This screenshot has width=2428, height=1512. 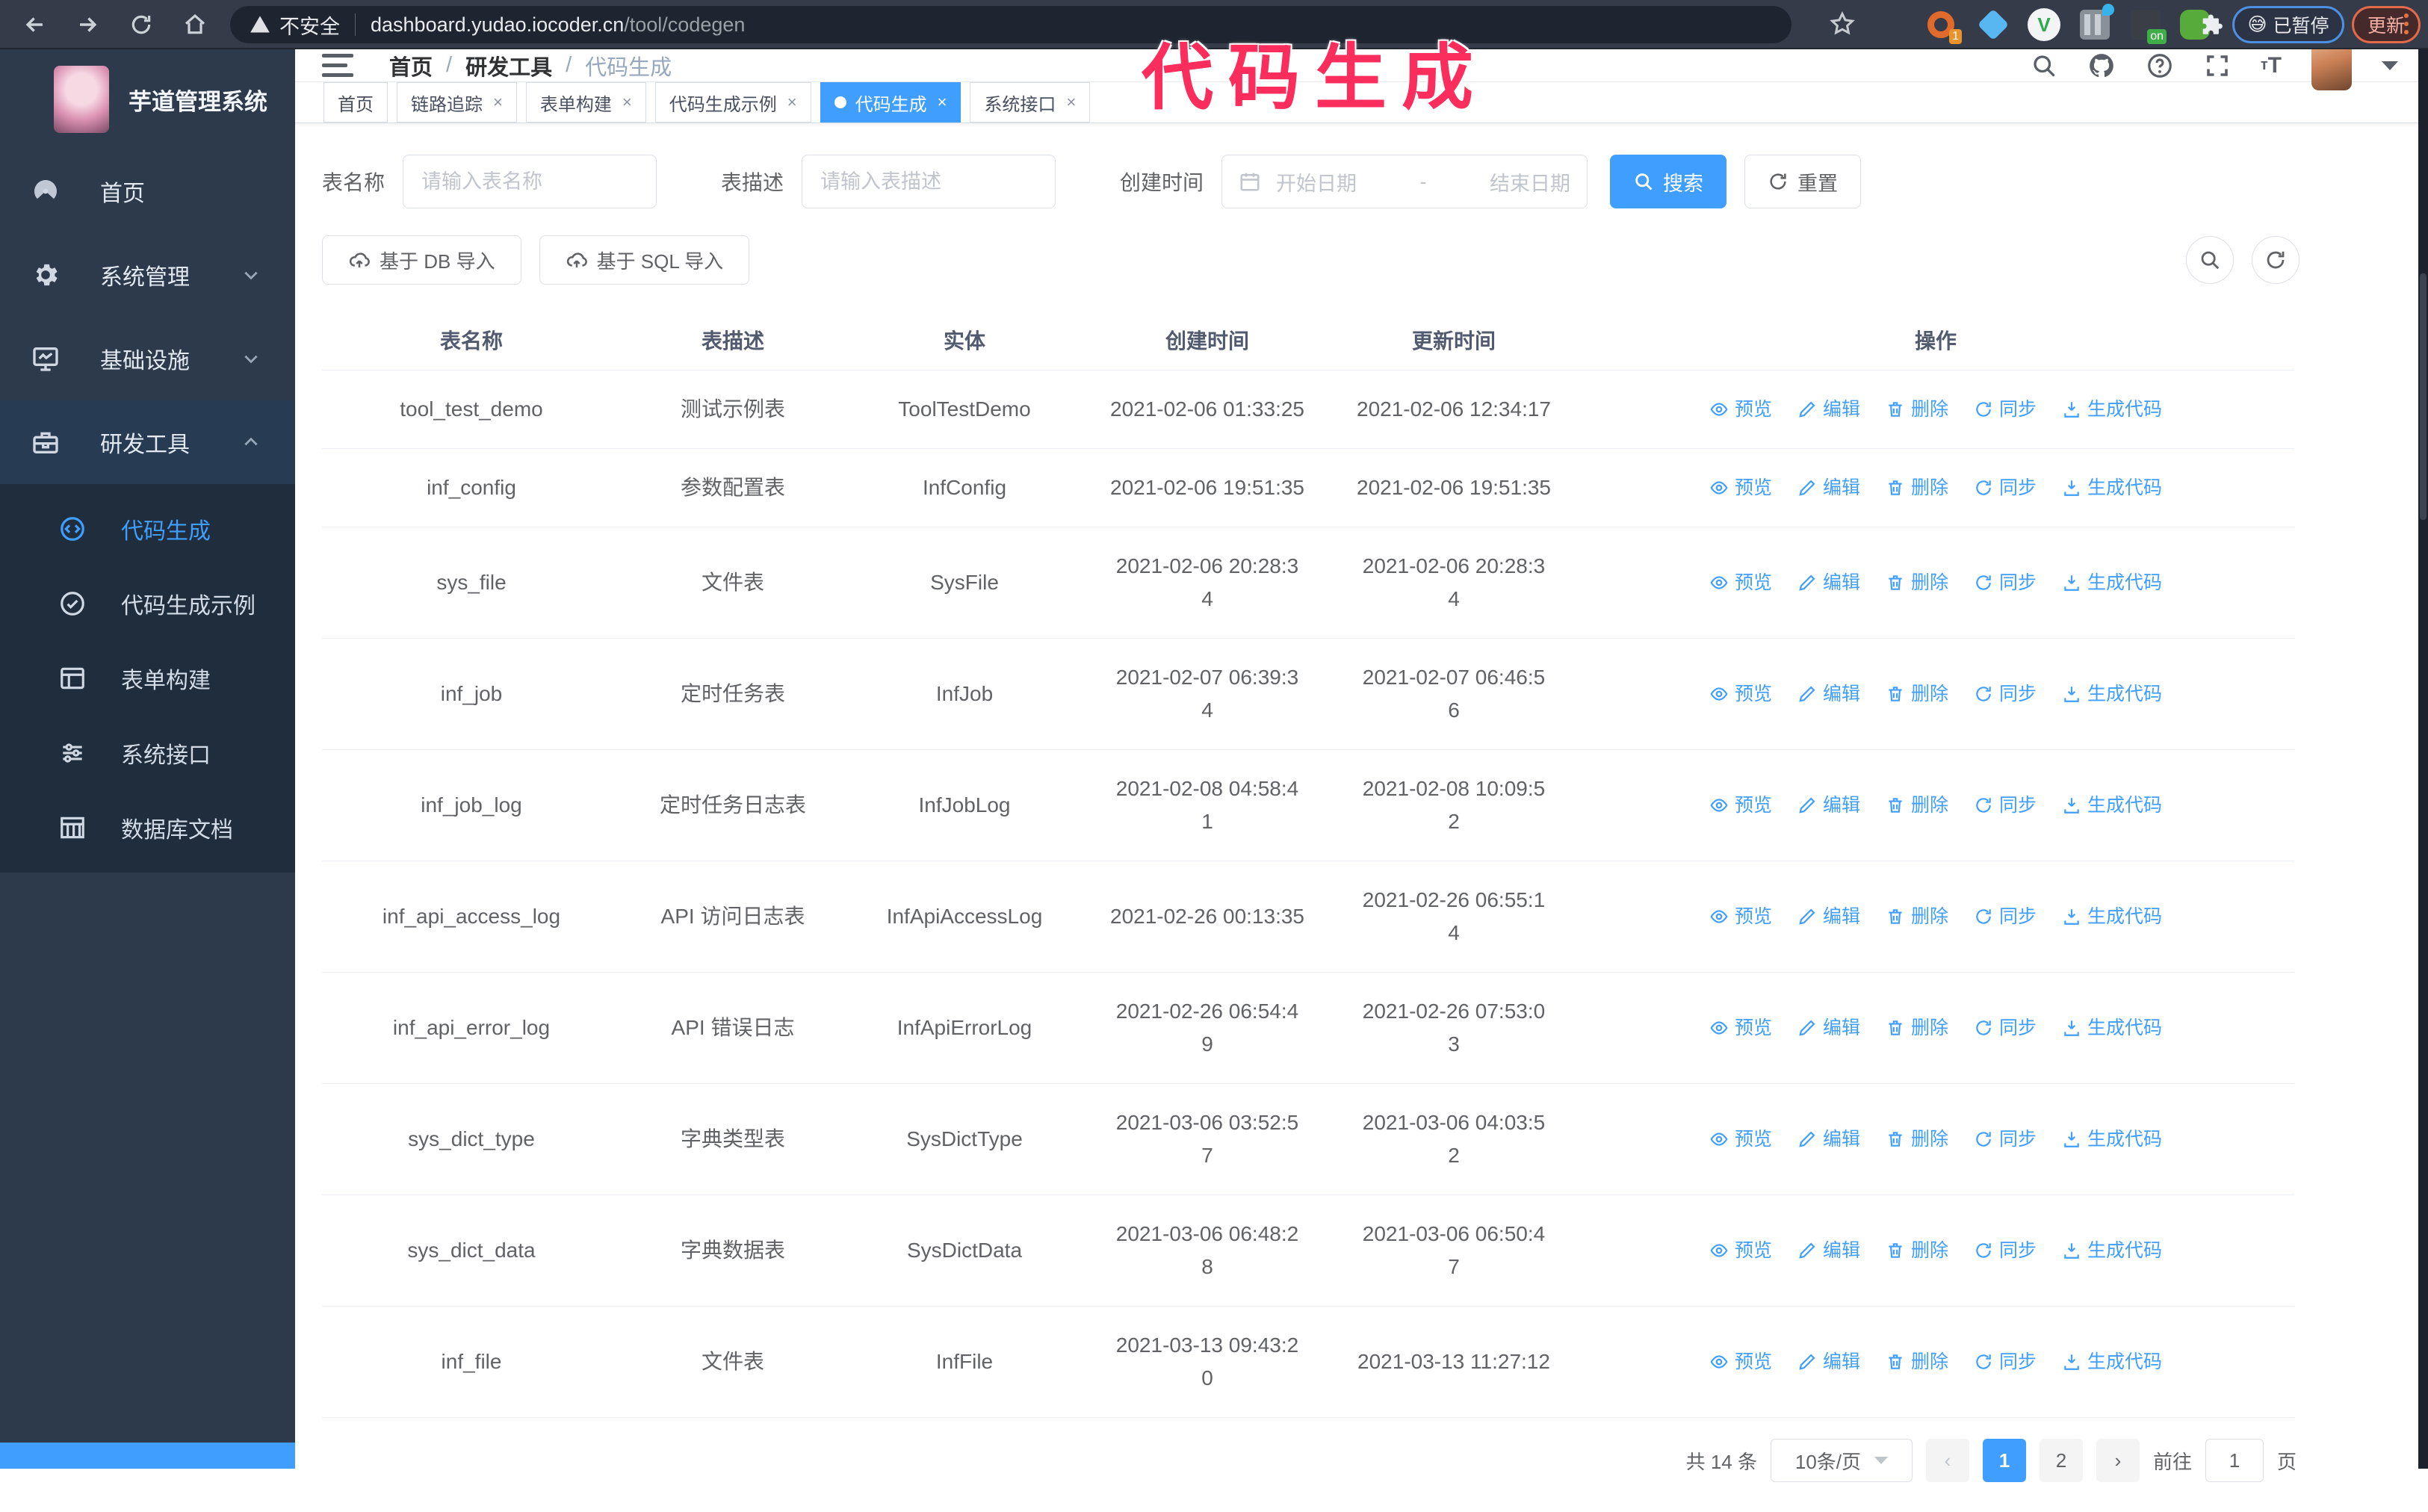 I want to click on browser-refresh-icon, so click(x=142, y=24).